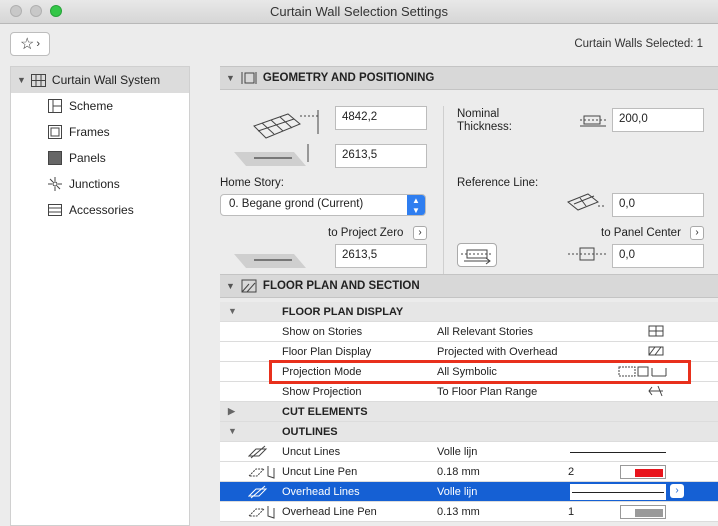 This screenshot has height=526, width=718. What do you see at coordinates (106, 80) in the screenshot?
I see `sidebar-root-label: Curtain Wall System` at bounding box center [106, 80].